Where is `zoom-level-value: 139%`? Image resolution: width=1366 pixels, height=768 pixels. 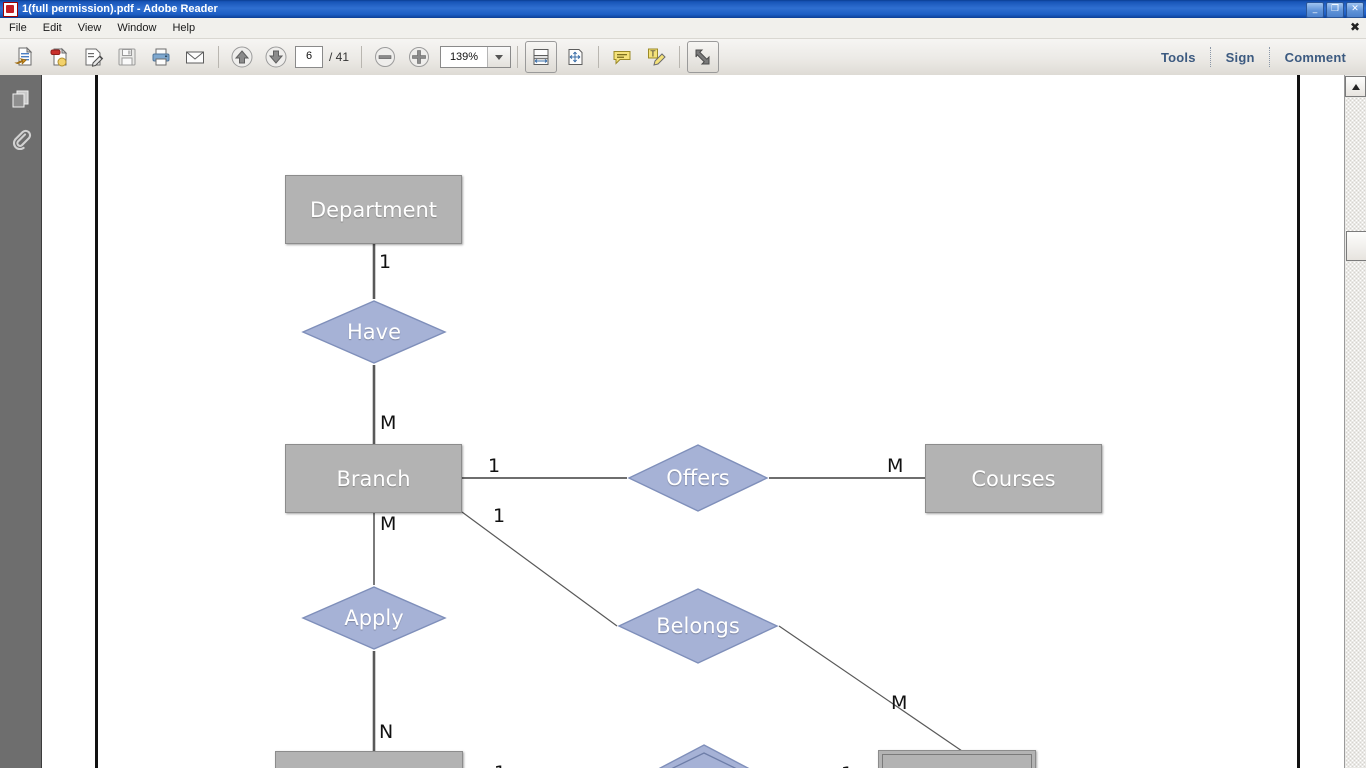 zoom-level-value: 139% is located at coordinates (464, 57).